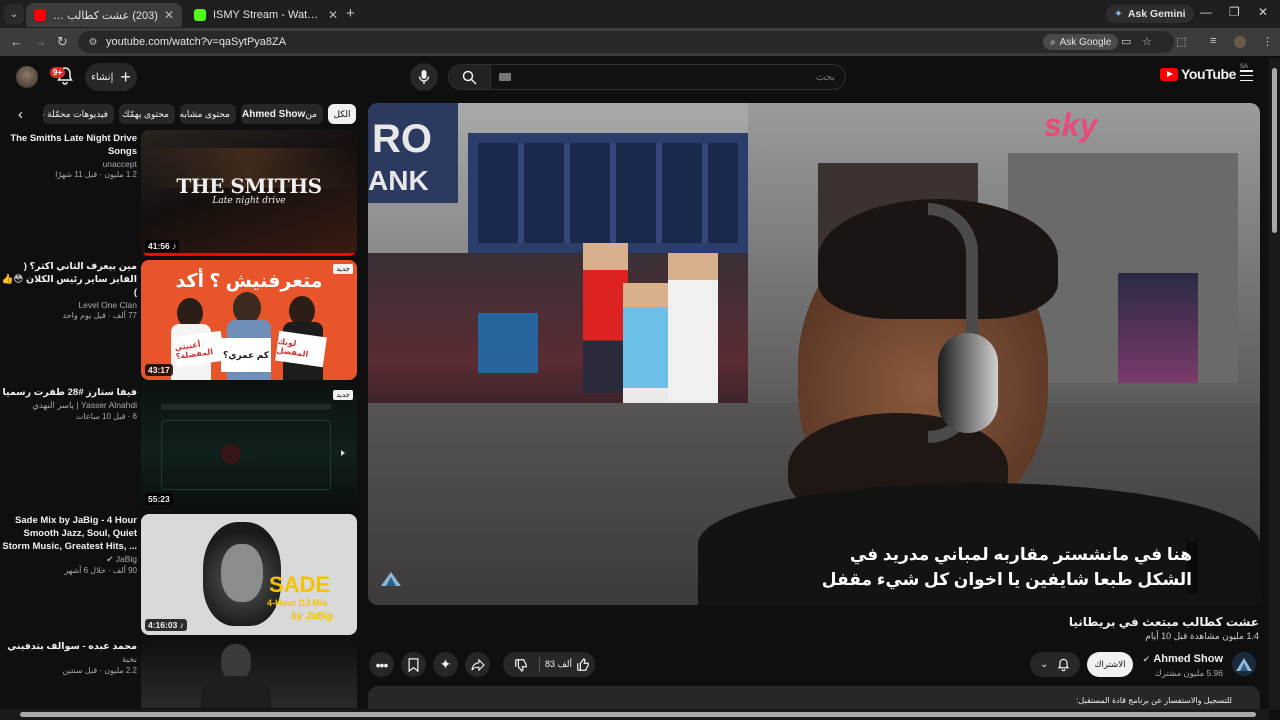  I want to click on more-actions-button: •••, so click(381, 664).